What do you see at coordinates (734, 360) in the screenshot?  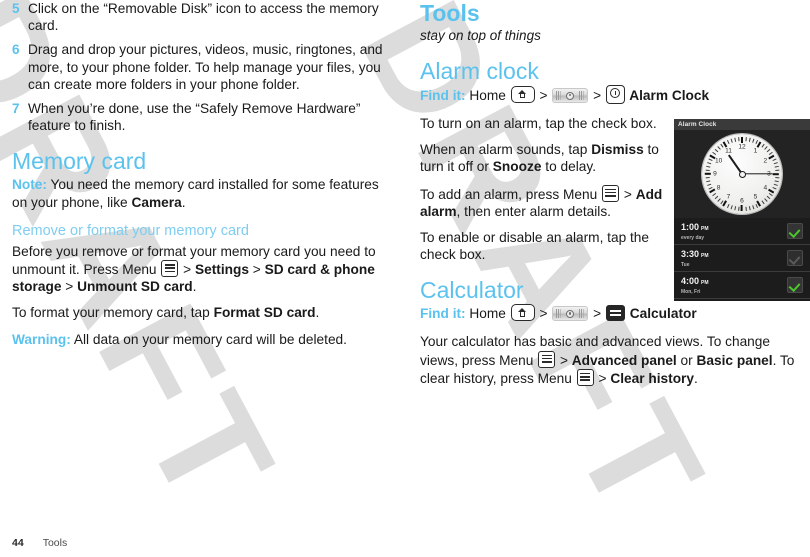 I see `menu-path-basic-panel: Basic panel` at bounding box center [734, 360].